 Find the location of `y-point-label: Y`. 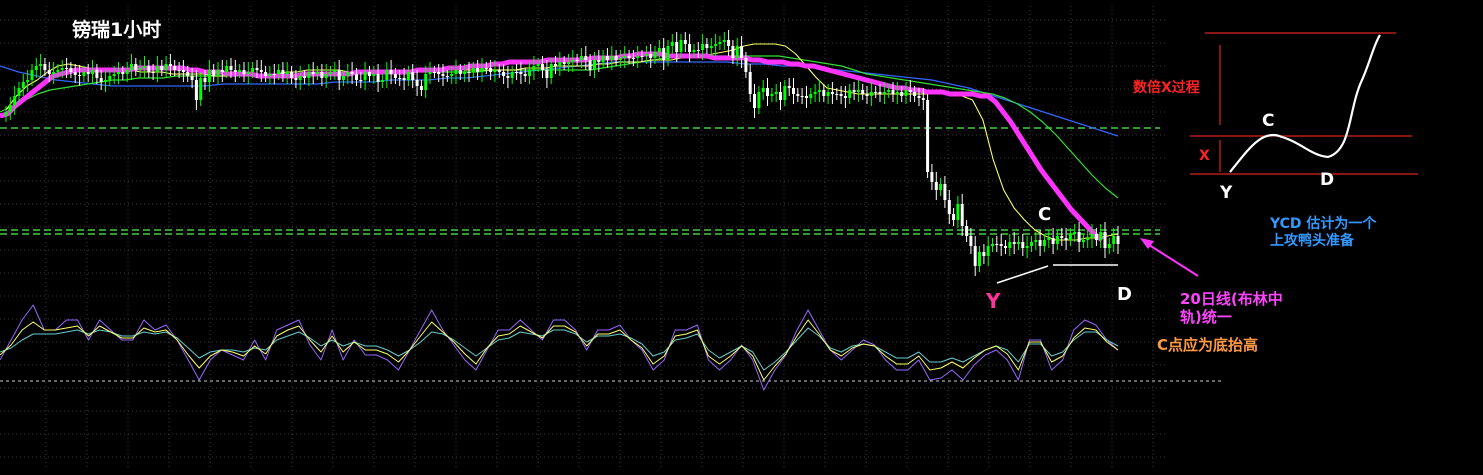

y-point-label: Y is located at coordinates (993, 301).